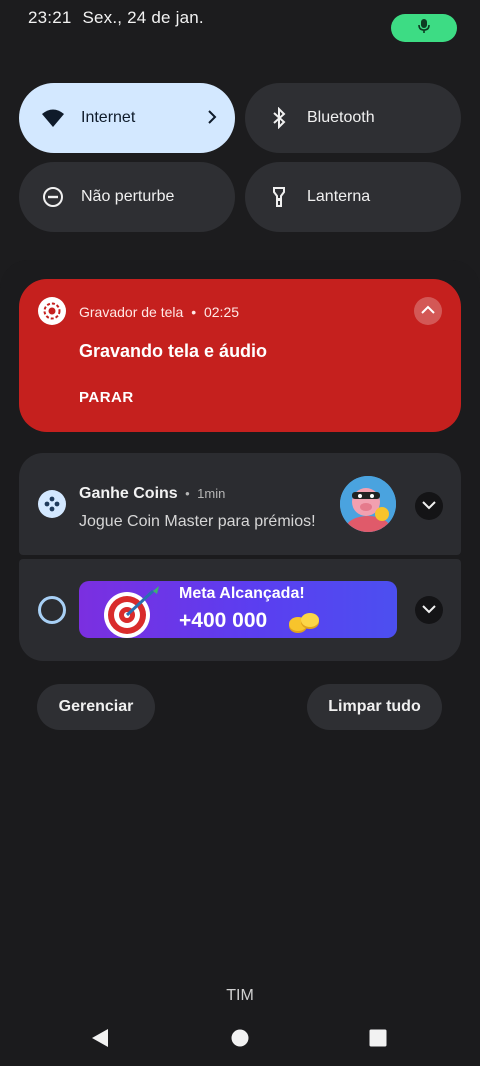  I want to click on back-icon, so click(100, 1040).